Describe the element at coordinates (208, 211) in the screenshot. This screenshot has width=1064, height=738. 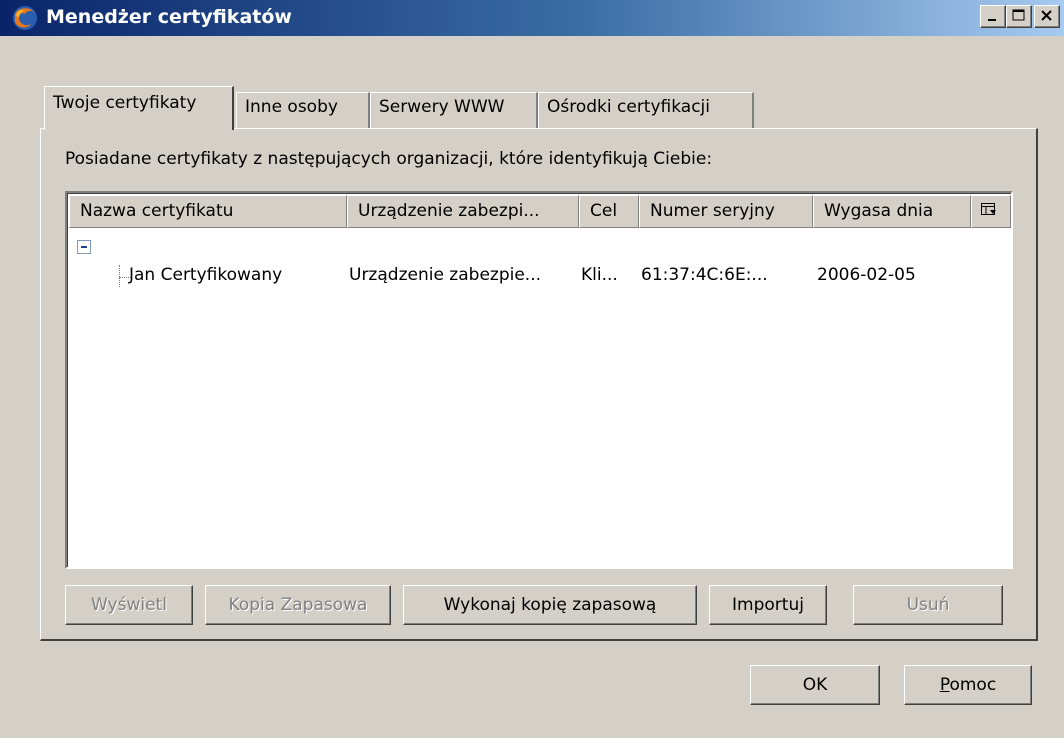
I see `column-header-name: Nazwa certyfikatu` at that location.